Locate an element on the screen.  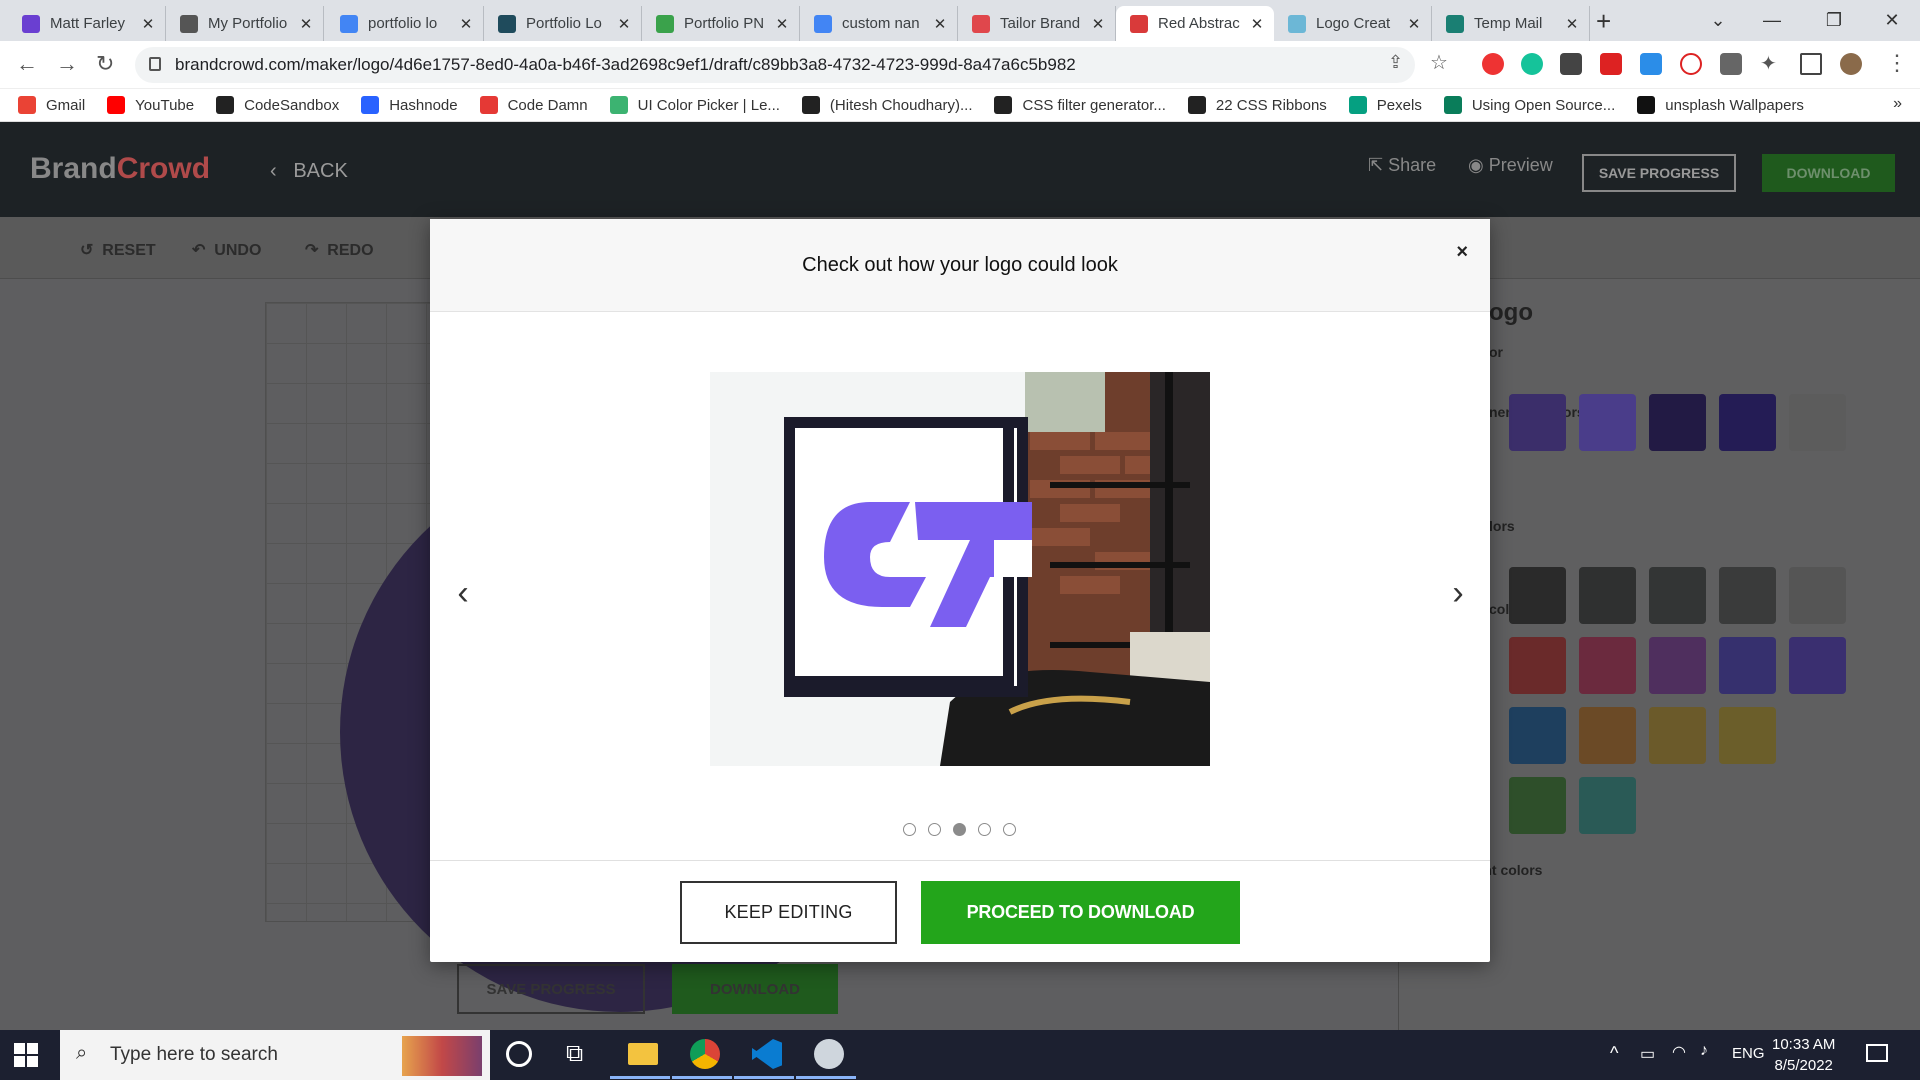
browser-tab: My Portfolio ✕ is located at coordinates (245, 23).